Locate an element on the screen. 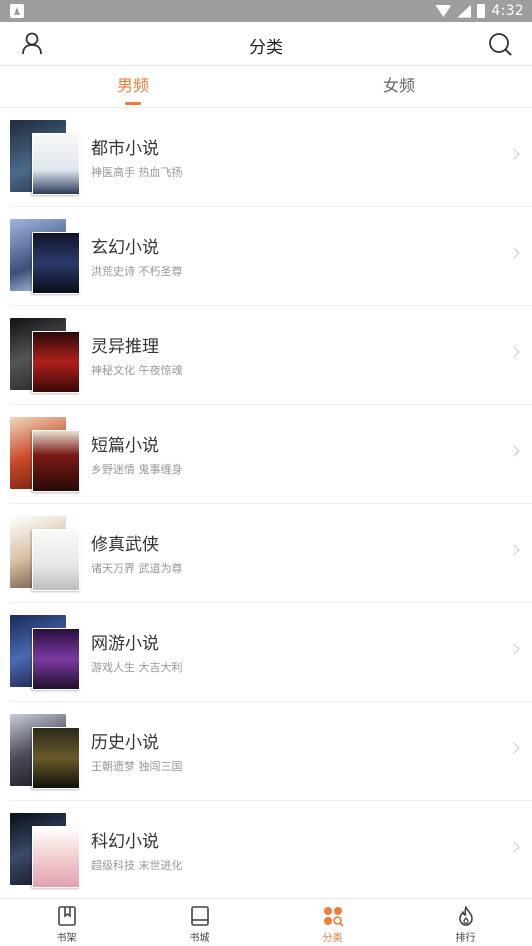 The width and height of the screenshot is (532, 946). bottom-nav: 书架 书城 分类 排行 is located at coordinates (266, 922).